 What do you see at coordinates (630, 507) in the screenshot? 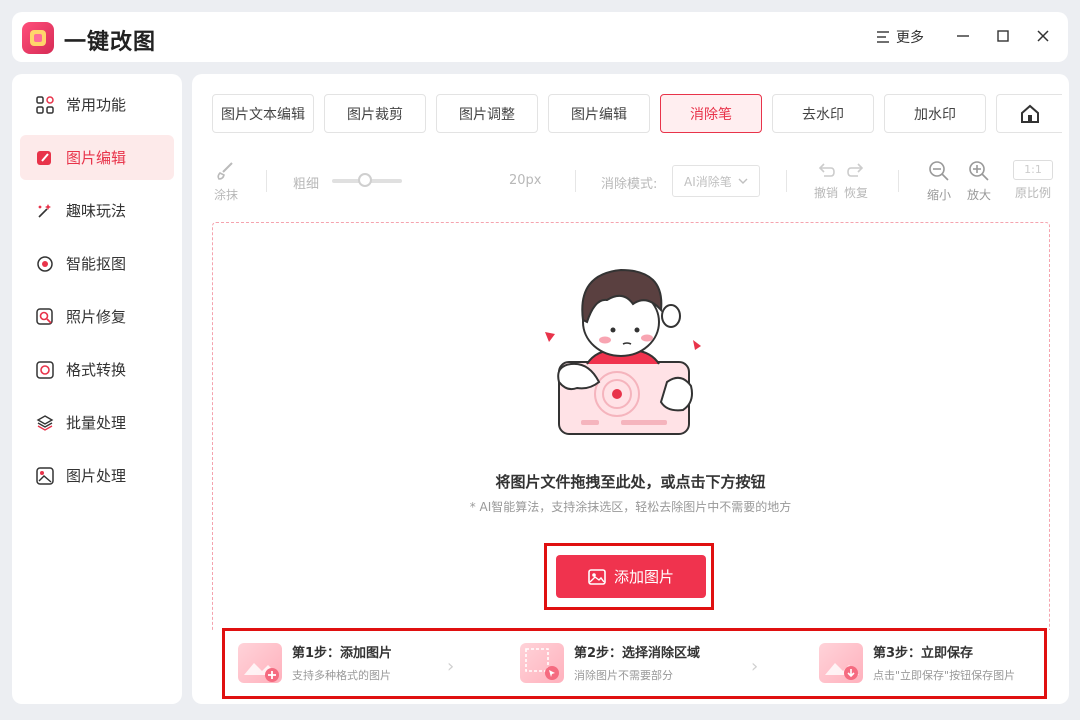
I see `drop-zone-subtitle: * AI智能算法，支持涂抹选区，轻松去除图片中不需要的地方` at bounding box center [630, 507].